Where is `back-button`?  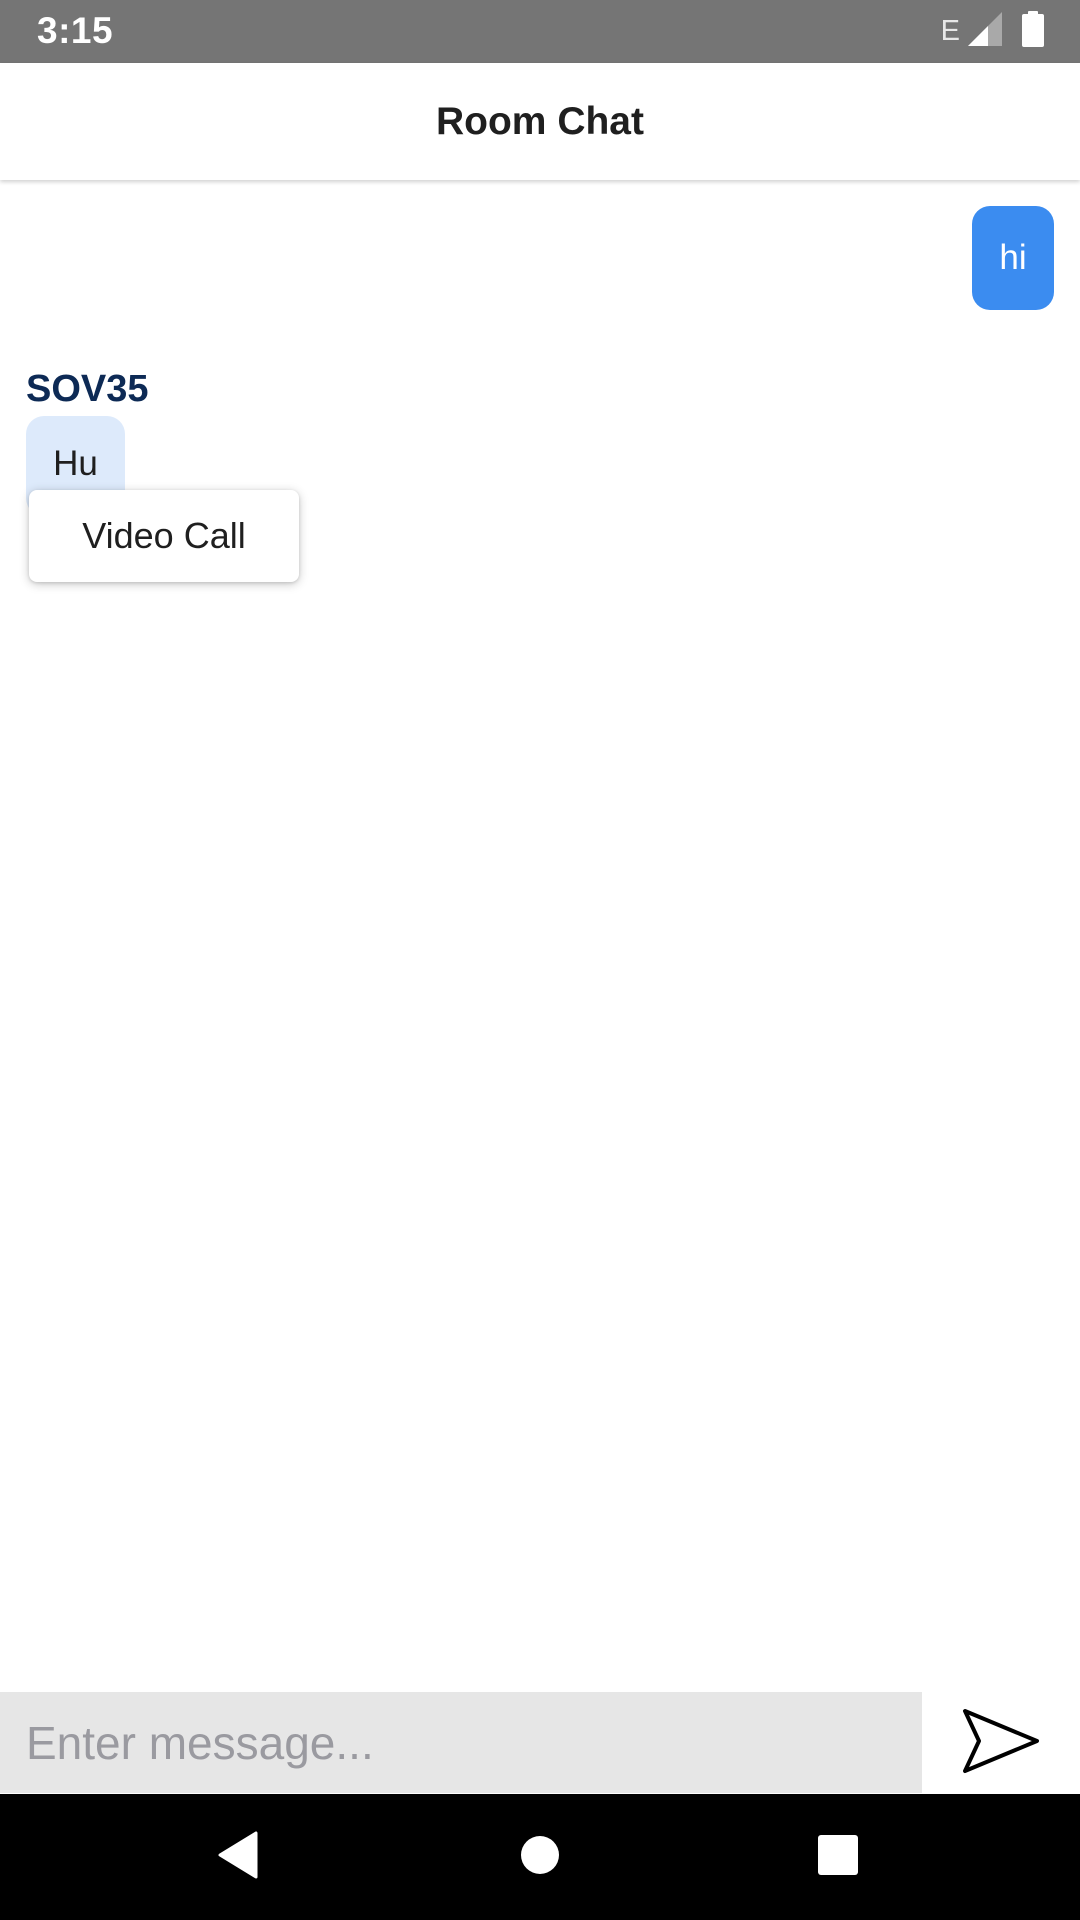
back-button is located at coordinates (238, 1857).